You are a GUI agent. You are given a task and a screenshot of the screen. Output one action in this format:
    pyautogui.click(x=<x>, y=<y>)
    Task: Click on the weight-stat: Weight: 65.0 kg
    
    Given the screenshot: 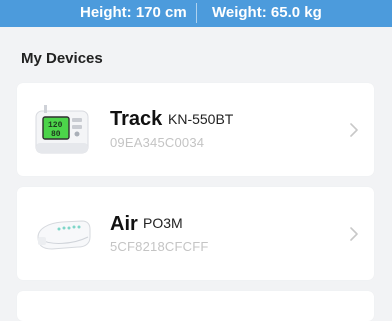 What is the action you would take?
    pyautogui.click(x=267, y=12)
    